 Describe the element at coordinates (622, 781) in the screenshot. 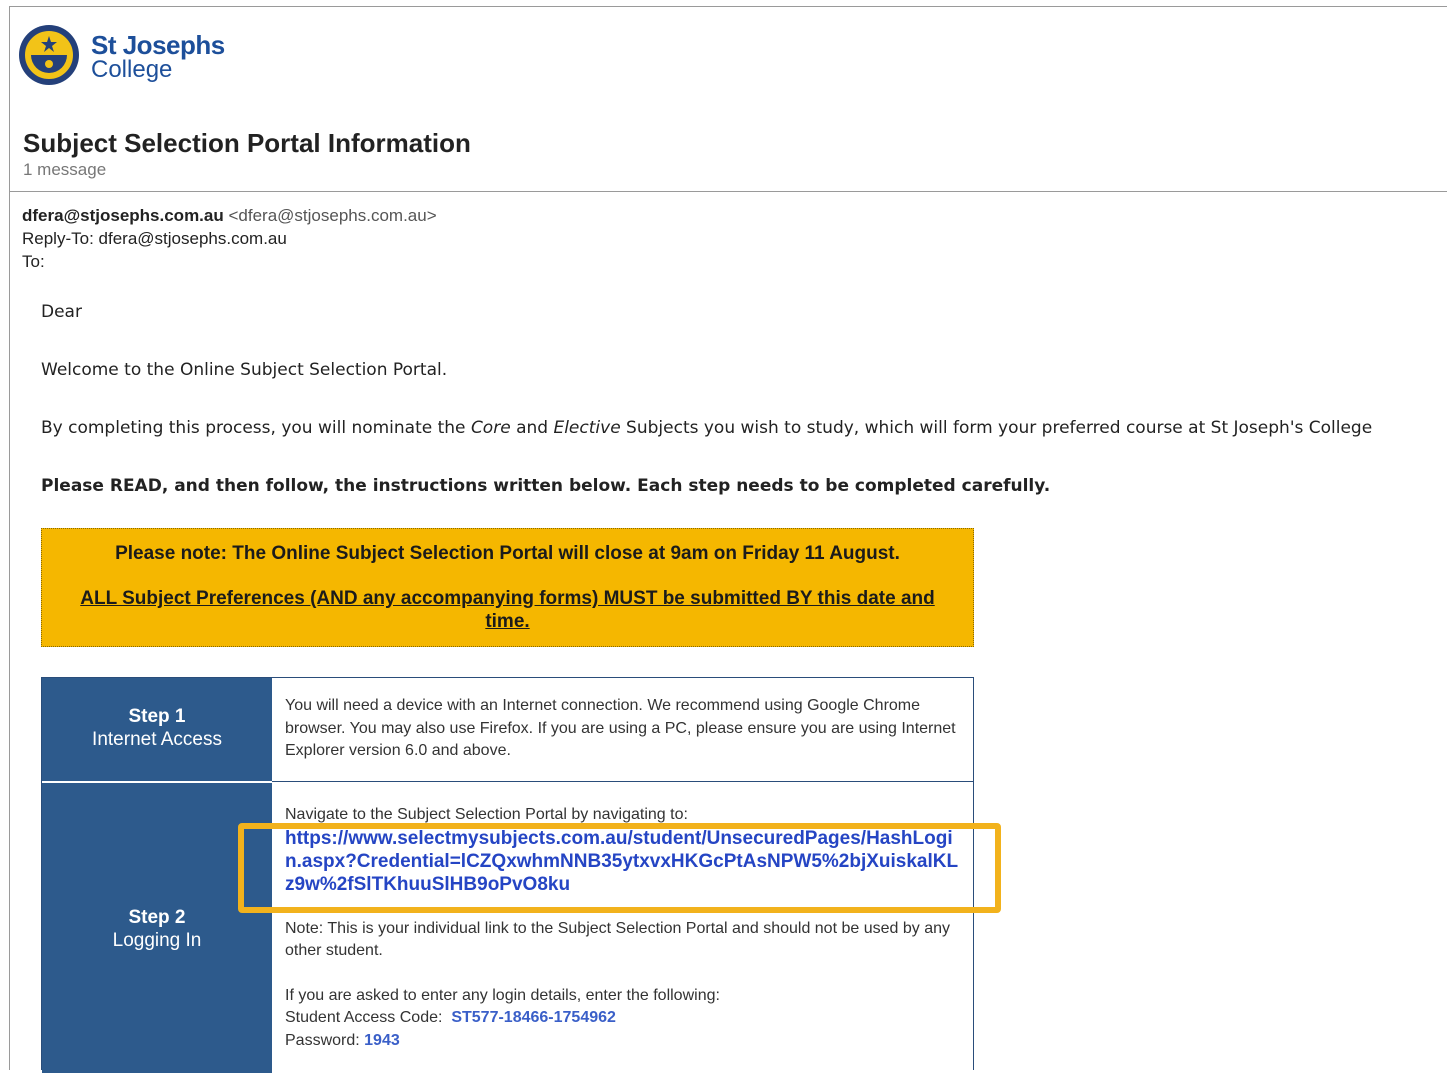

I see `row-divider` at that location.